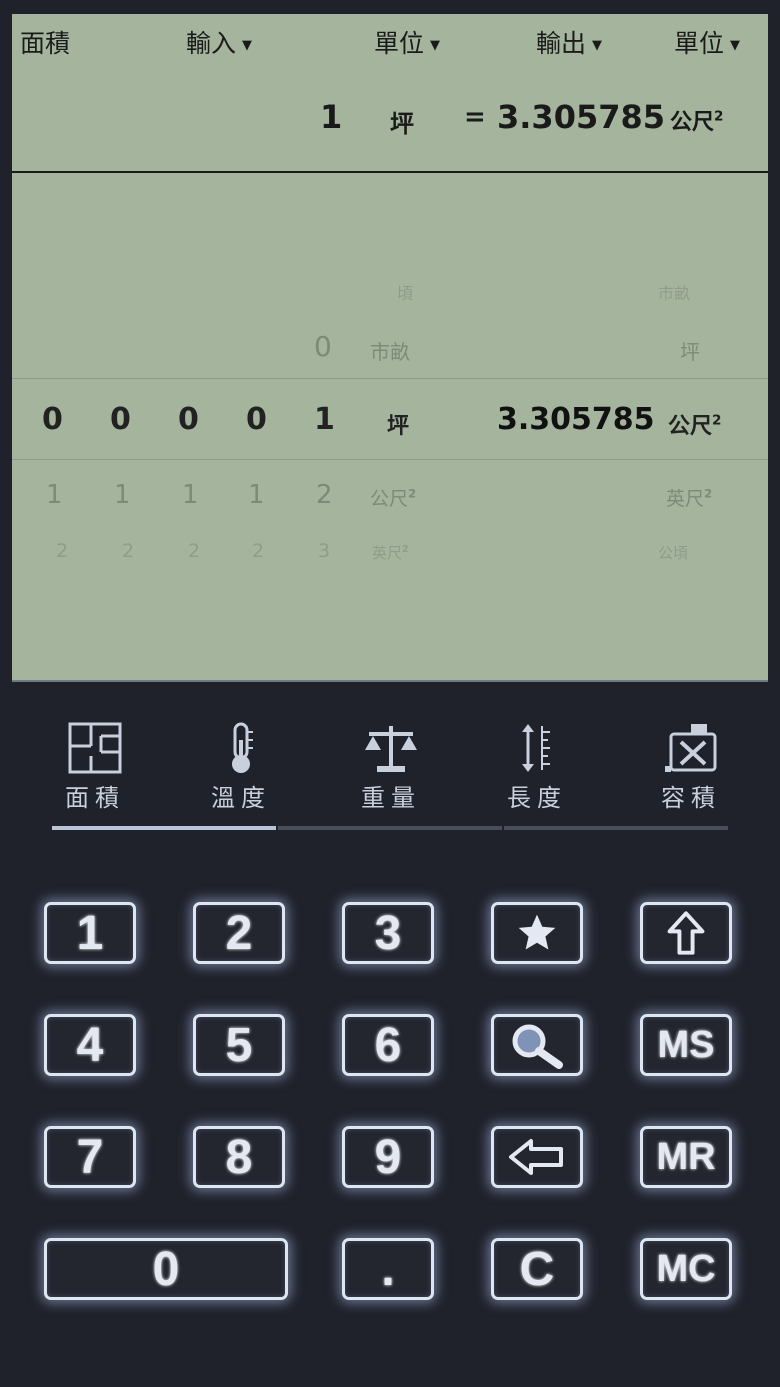 This screenshot has width=780, height=1387. Describe the element at coordinates (536, 748) in the screenshot. I see `ruler-icon` at that location.